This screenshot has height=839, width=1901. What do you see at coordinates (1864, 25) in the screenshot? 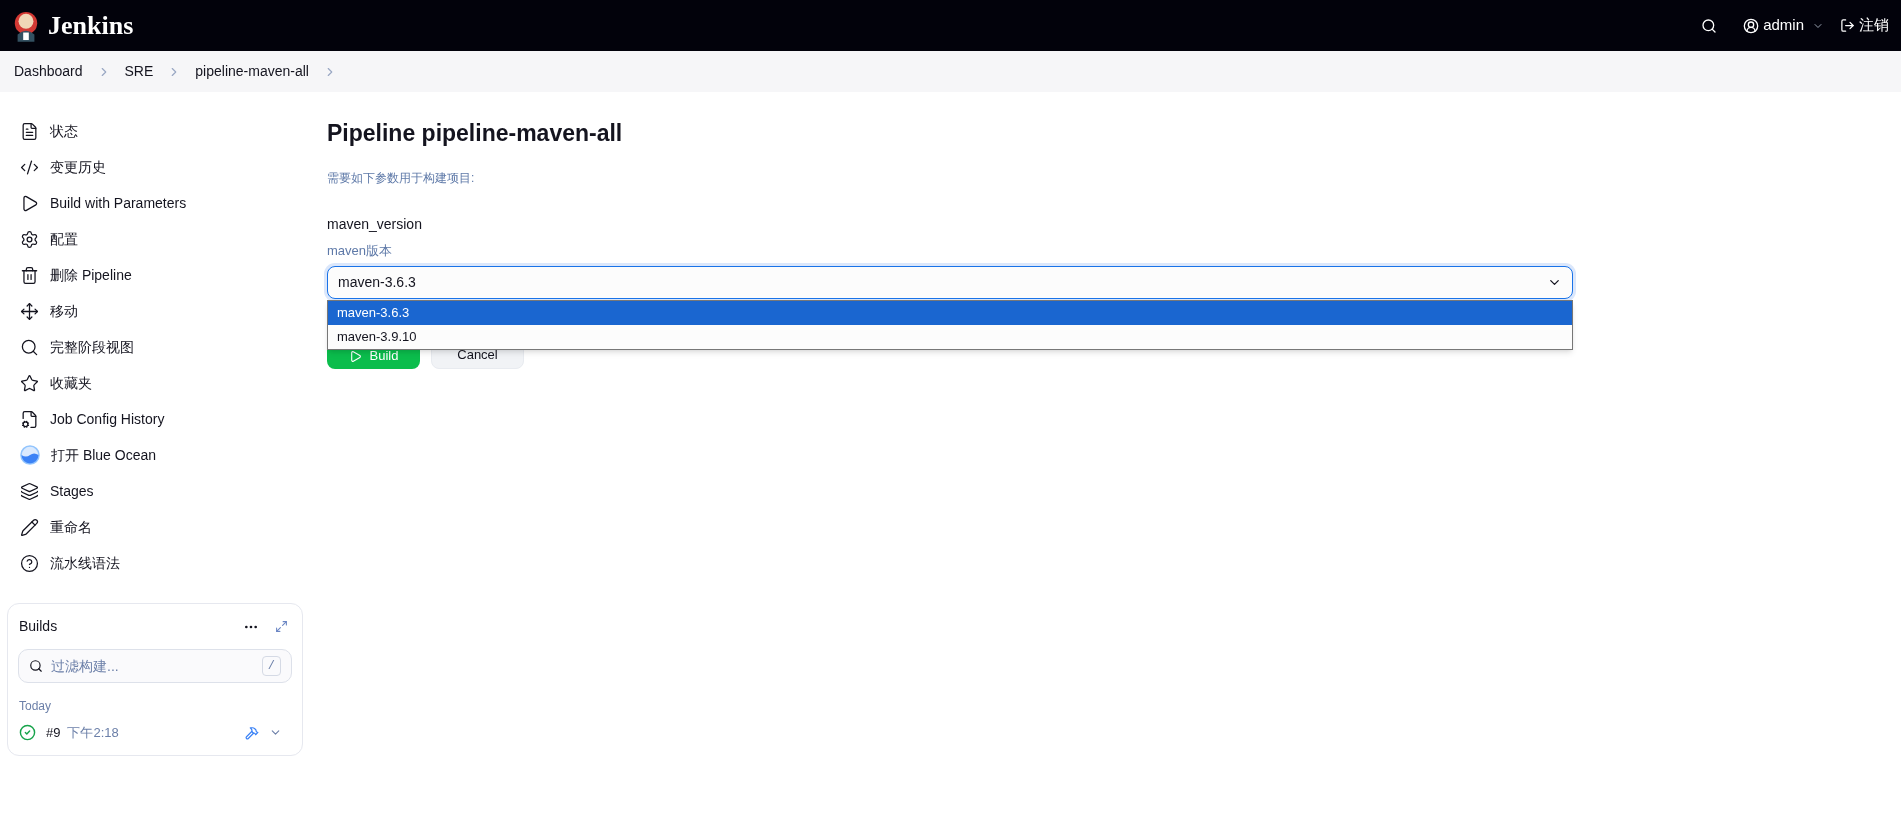
I see `logout-button: 注销` at bounding box center [1864, 25].